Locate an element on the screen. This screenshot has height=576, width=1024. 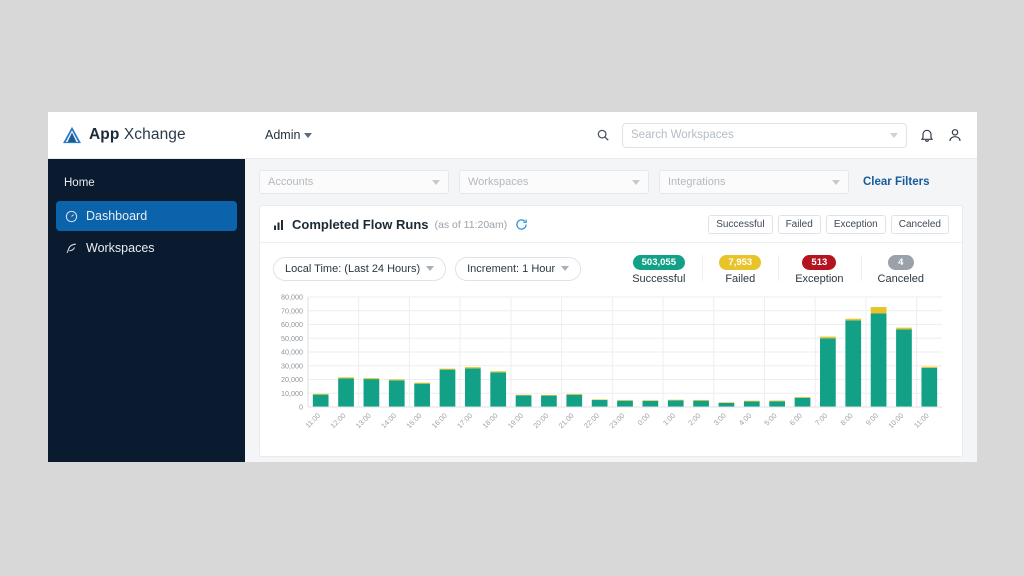
svg-text: 10:00 is located at coordinates (895, 420).